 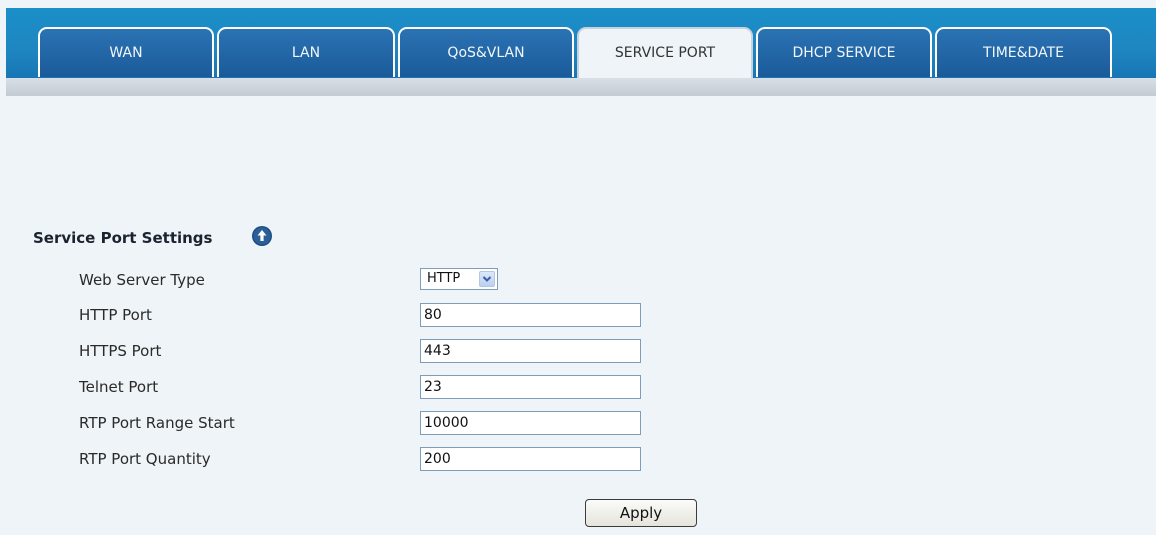 I want to click on http-port-label: HTTP Port, so click(x=115, y=315).